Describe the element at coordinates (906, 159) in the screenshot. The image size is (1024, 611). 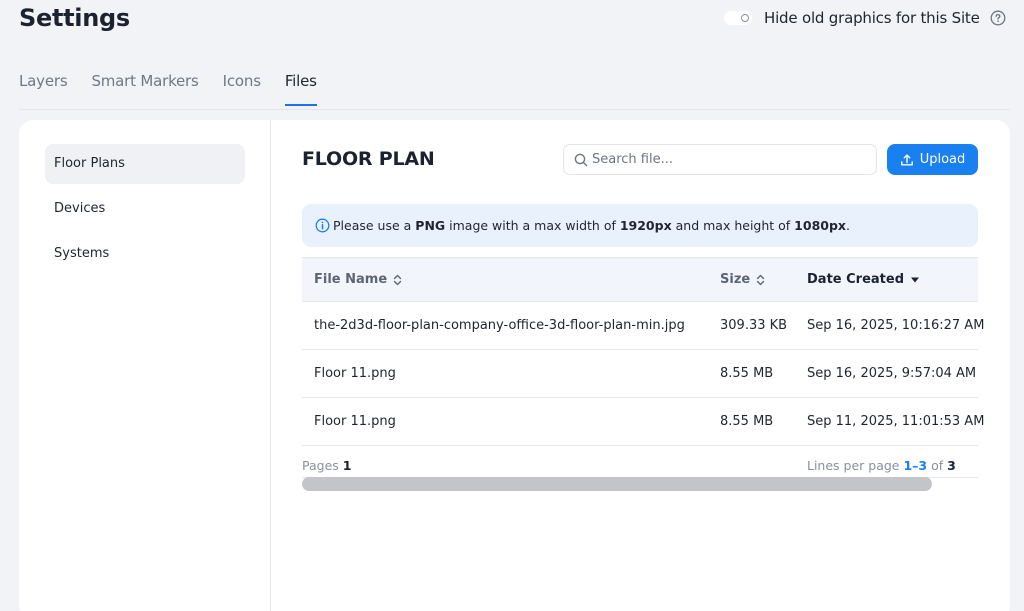
I see `upload-icon` at that location.